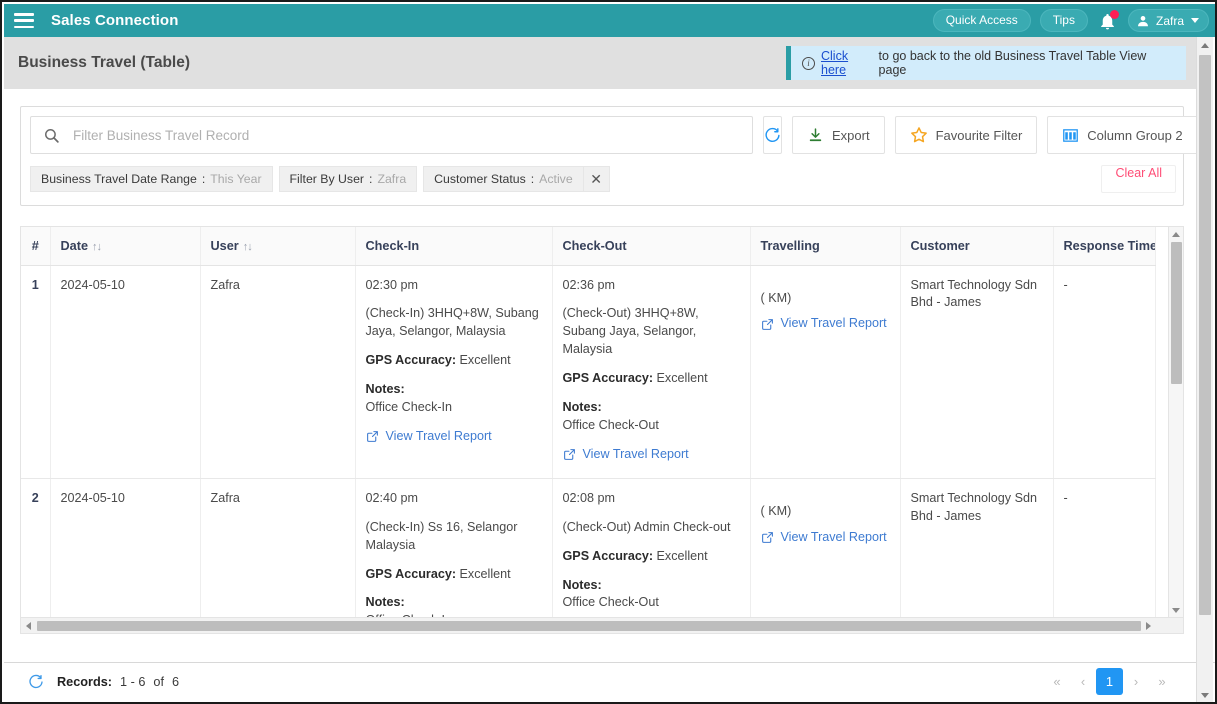  What do you see at coordinates (1205, 45) in the screenshot?
I see `page-scroll-up-arrow-icon` at bounding box center [1205, 45].